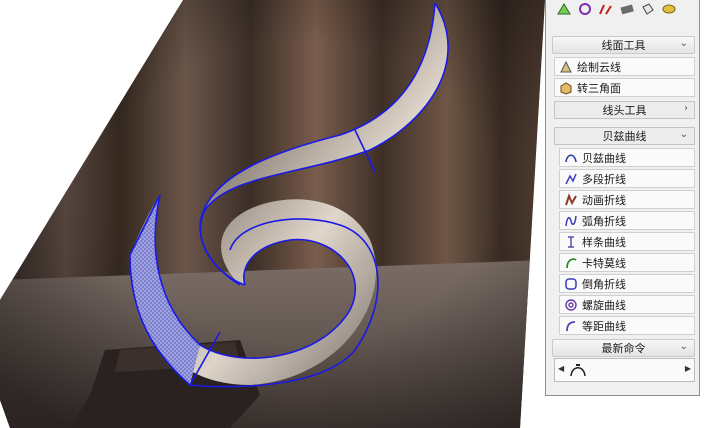  What do you see at coordinates (705, 214) in the screenshot?
I see `panel-right-margin` at bounding box center [705, 214].